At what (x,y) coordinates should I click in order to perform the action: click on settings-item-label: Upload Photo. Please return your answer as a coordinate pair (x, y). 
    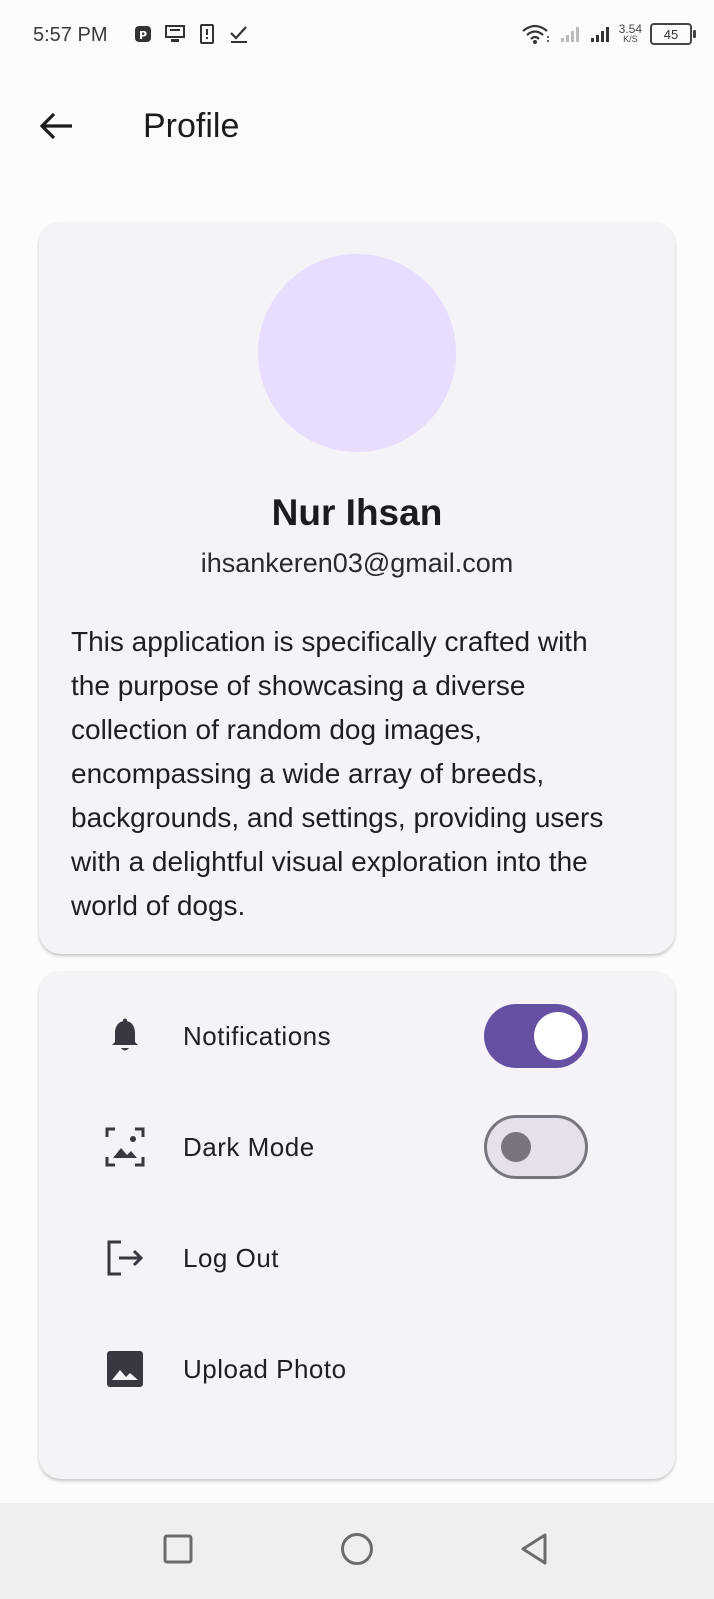
    Looking at the image, I should click on (265, 1368).